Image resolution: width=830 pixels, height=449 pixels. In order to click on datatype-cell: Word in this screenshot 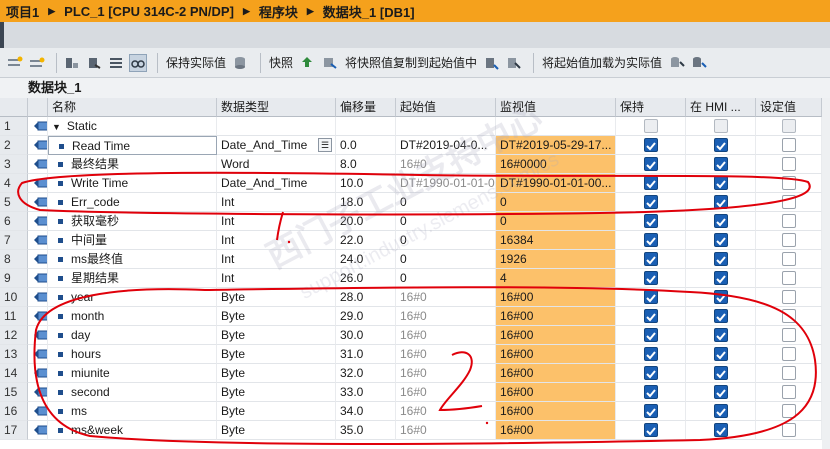, I will do `click(276, 164)`.